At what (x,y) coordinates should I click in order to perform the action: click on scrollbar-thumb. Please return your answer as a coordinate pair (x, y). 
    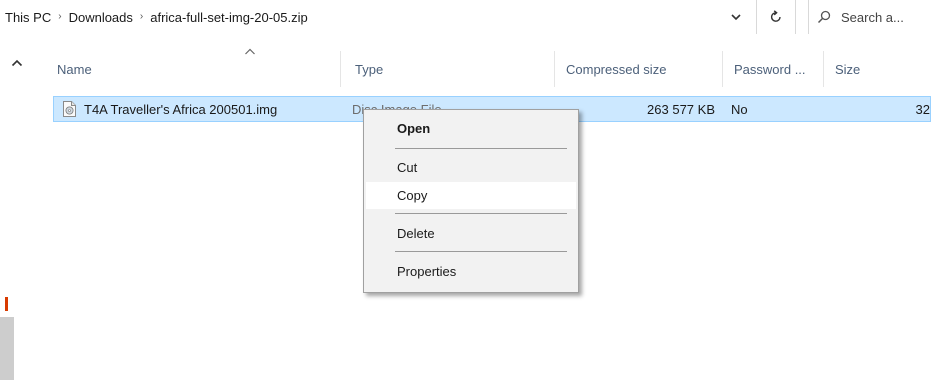
    Looking at the image, I should click on (7, 348).